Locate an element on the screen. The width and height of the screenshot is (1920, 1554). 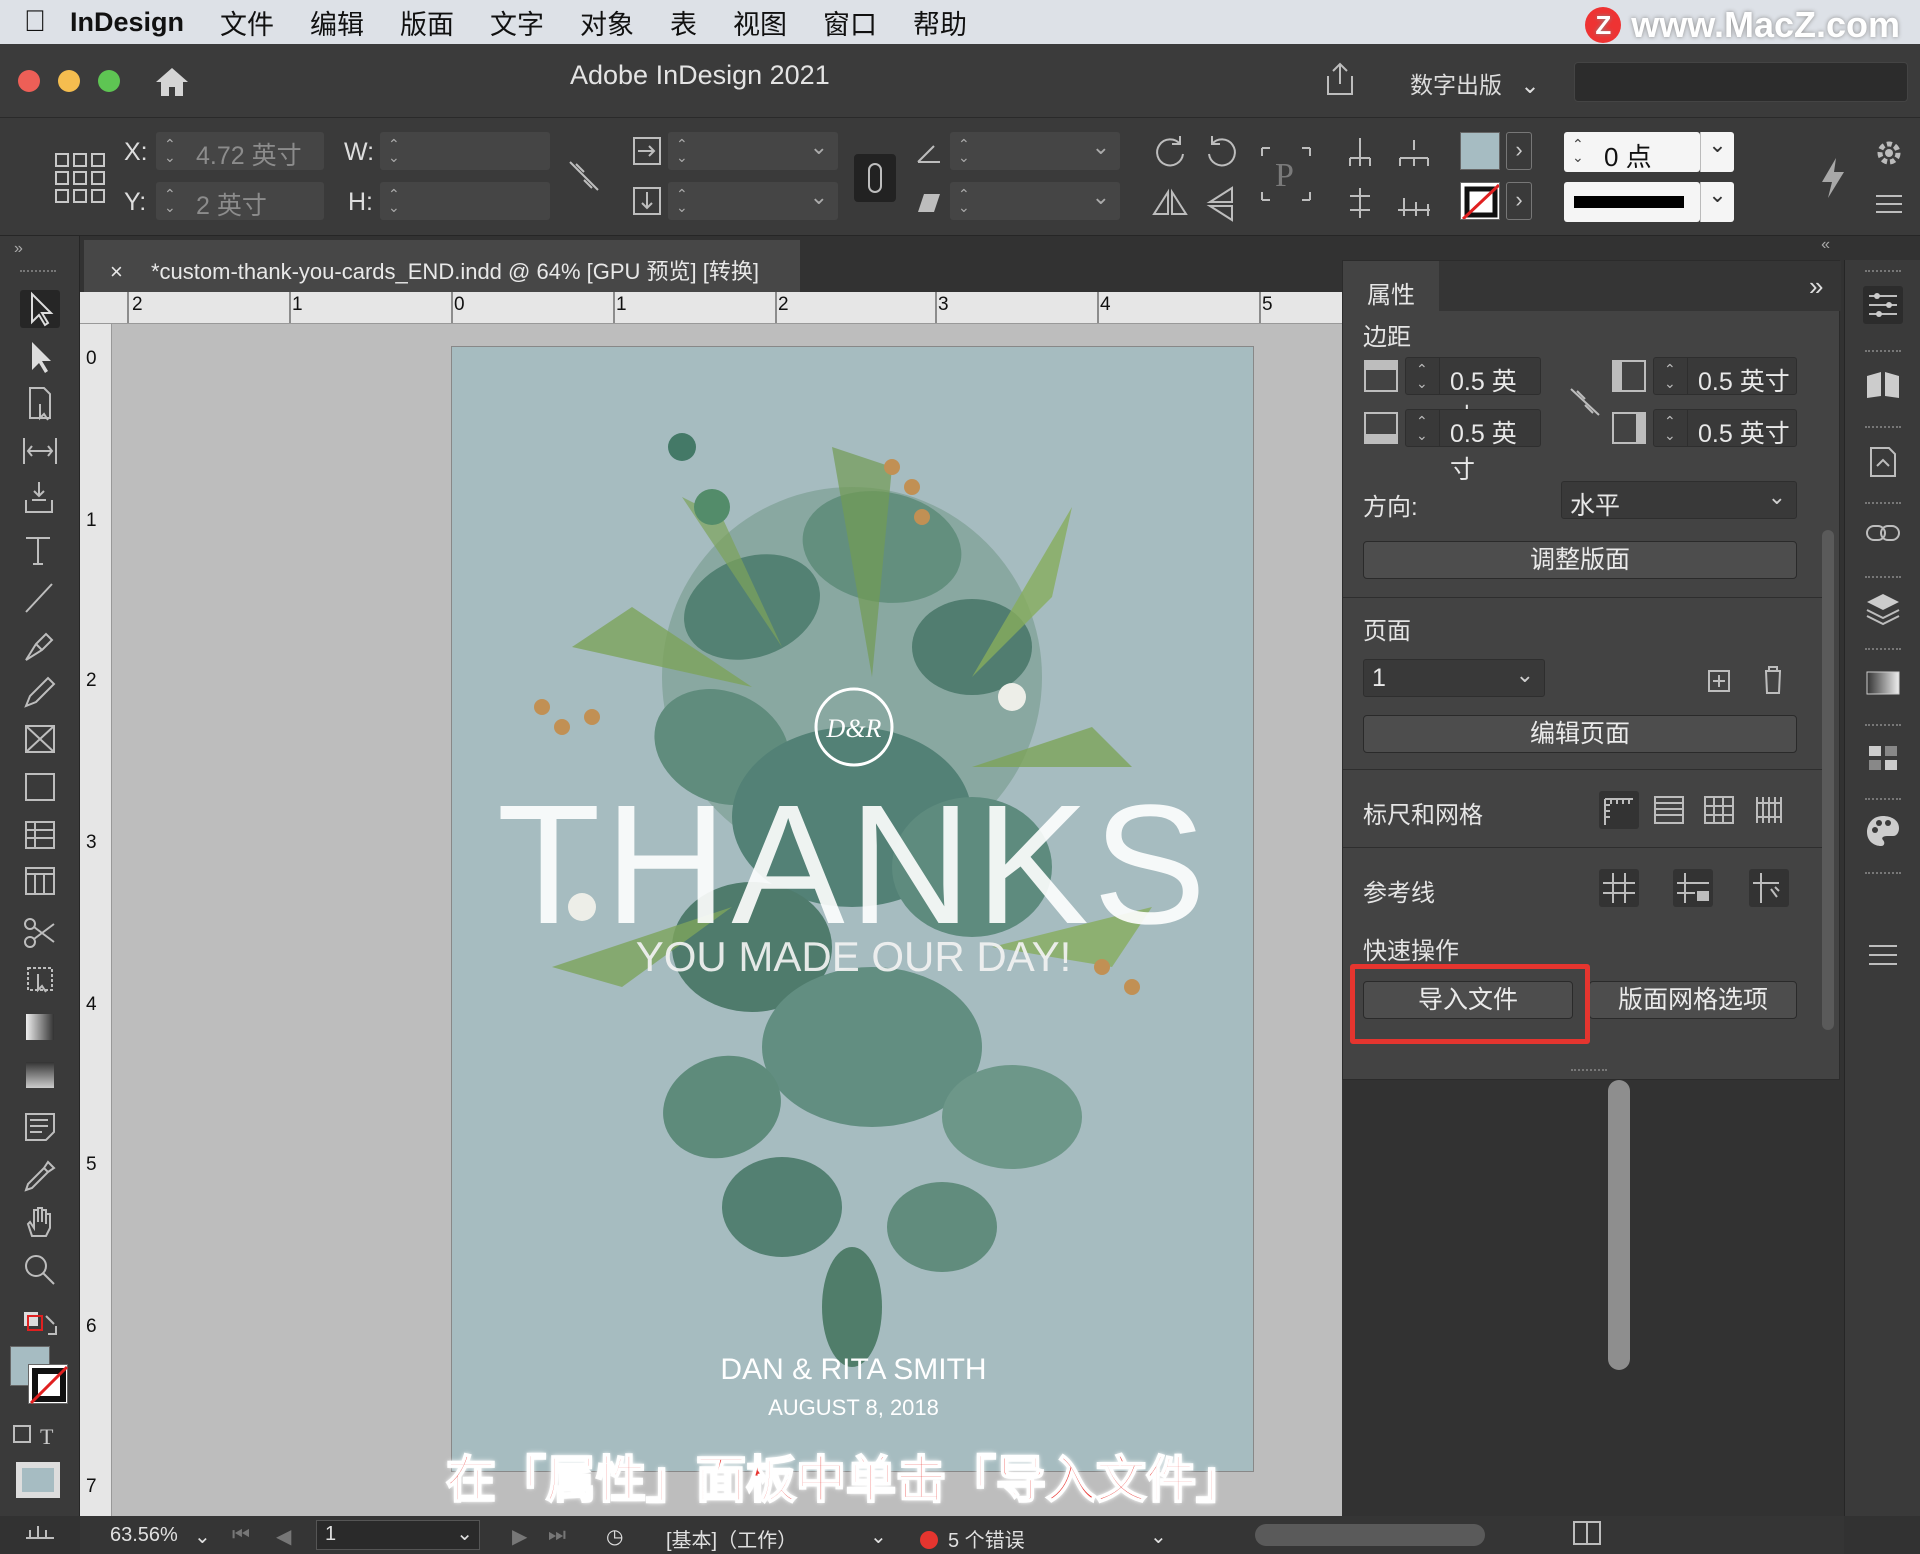
fill-menu-button: › is located at coordinates (1519, 151).